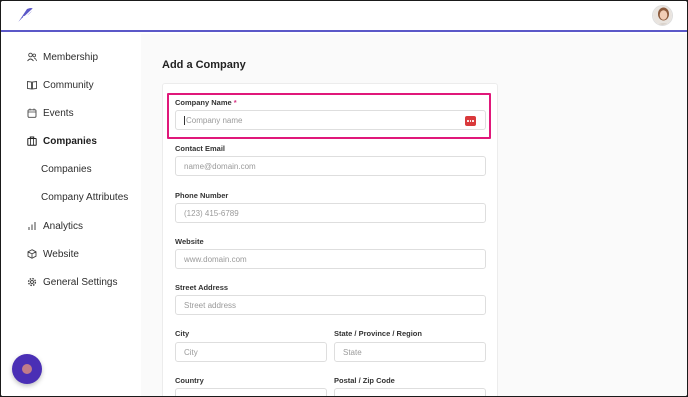 Image resolution: width=688 pixels, height=397 pixels. I want to click on sidebar-item-analytics: Analytics, so click(55, 226).